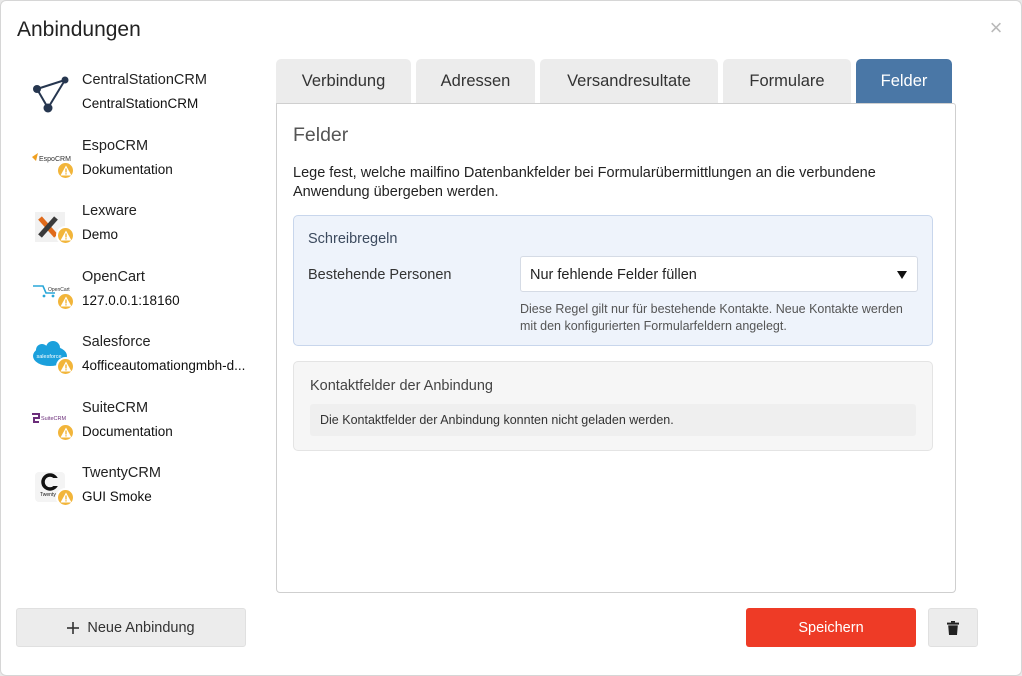 The height and width of the screenshot is (676, 1022). Describe the element at coordinates (73, 627) in the screenshot. I see `plus-icon` at that location.